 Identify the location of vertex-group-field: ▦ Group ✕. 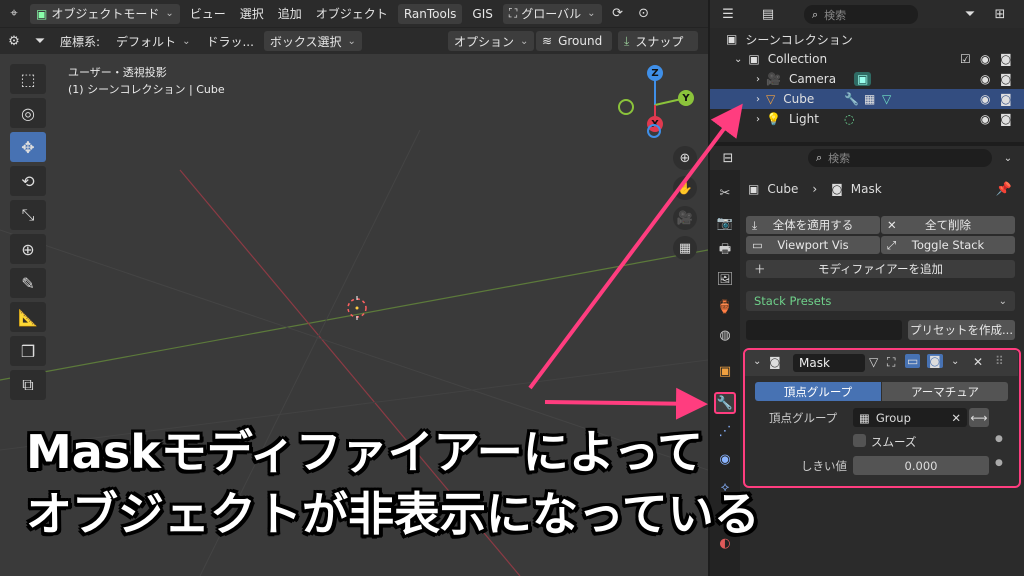
(910, 417).